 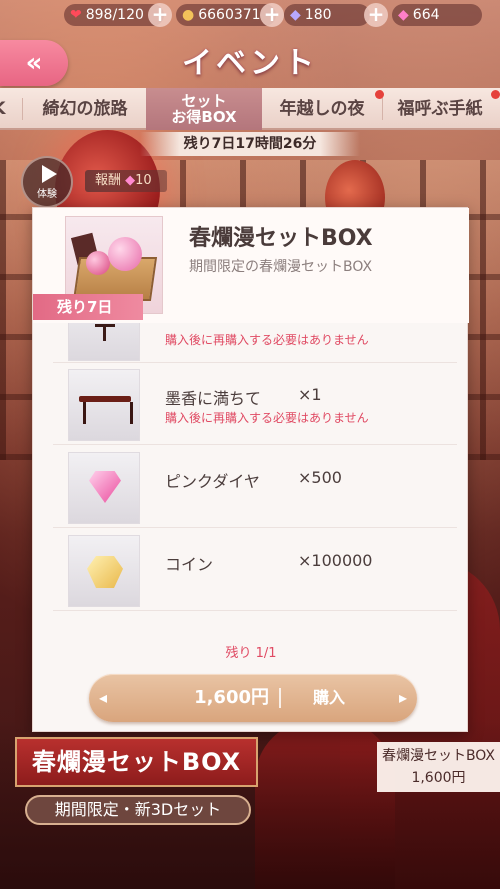 What do you see at coordinates (204, 101) in the screenshot?
I see `tab-label: セット` at bounding box center [204, 101].